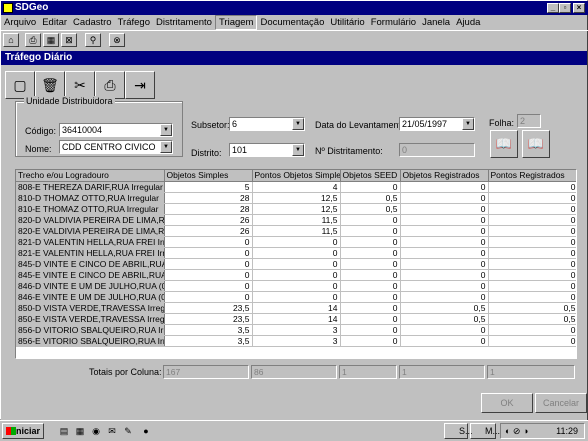 The width and height of the screenshot is (588, 441). I want to click on app-quick-icon: ●, so click(146, 431).